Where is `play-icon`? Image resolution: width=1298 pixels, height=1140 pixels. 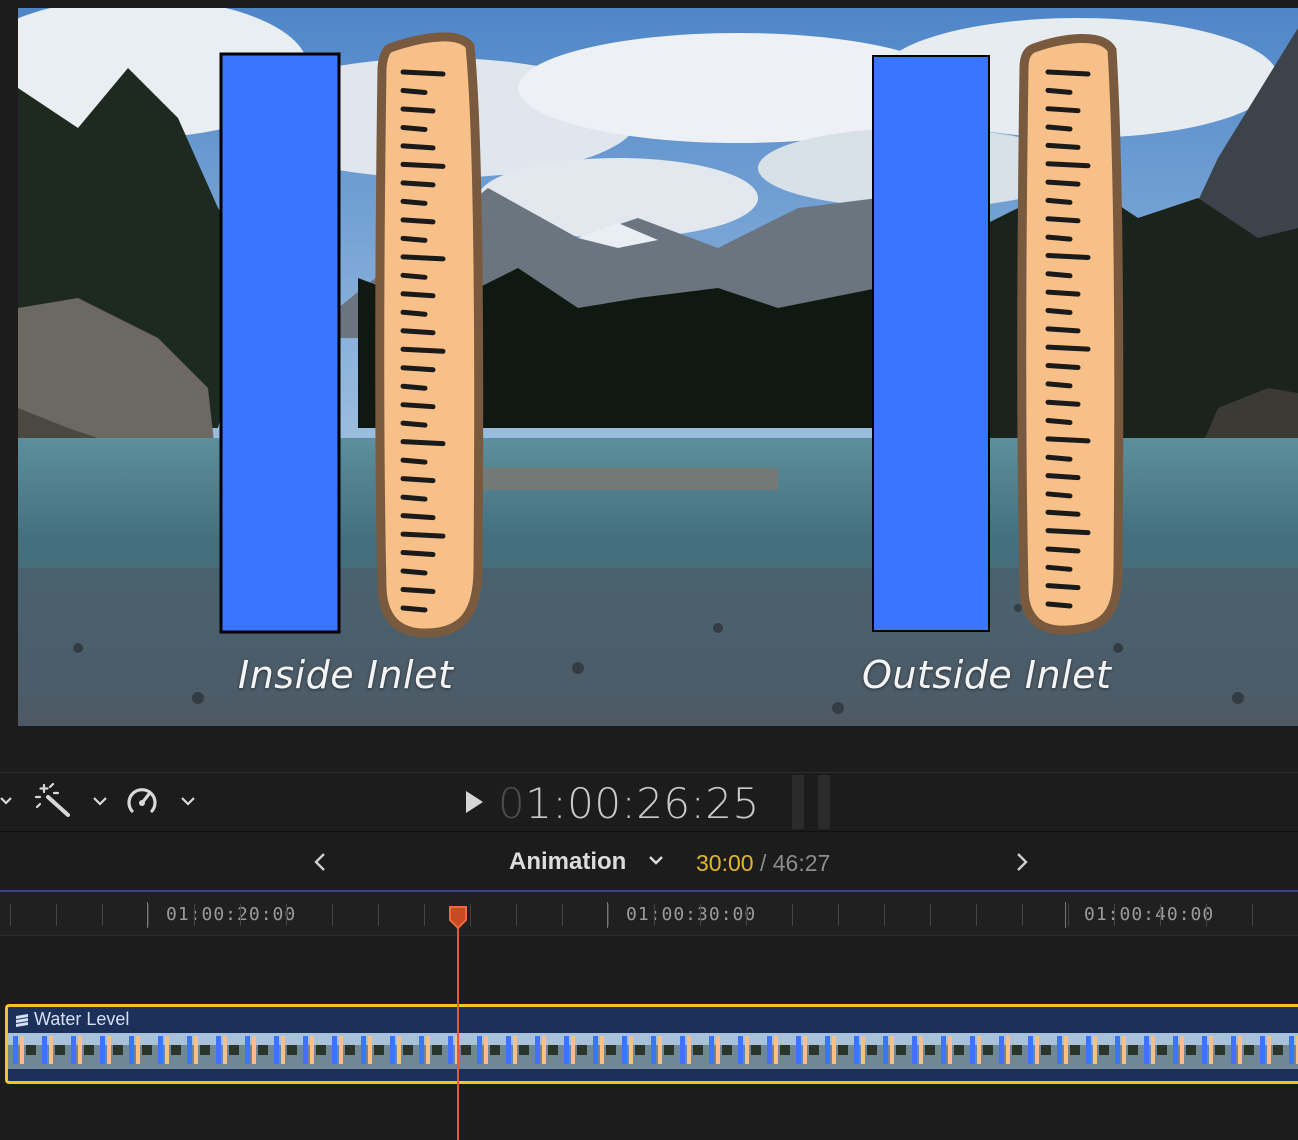 play-icon is located at coordinates (474, 802).